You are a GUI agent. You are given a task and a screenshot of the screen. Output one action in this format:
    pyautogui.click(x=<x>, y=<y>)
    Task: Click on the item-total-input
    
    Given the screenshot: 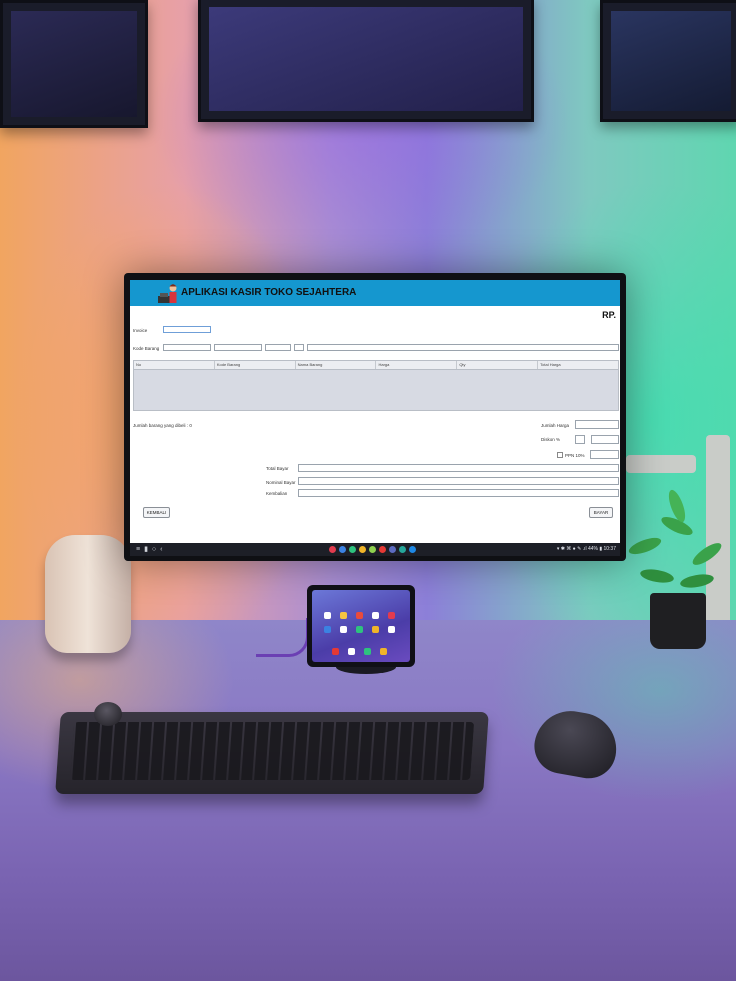 What is the action you would take?
    pyautogui.click(x=463, y=347)
    